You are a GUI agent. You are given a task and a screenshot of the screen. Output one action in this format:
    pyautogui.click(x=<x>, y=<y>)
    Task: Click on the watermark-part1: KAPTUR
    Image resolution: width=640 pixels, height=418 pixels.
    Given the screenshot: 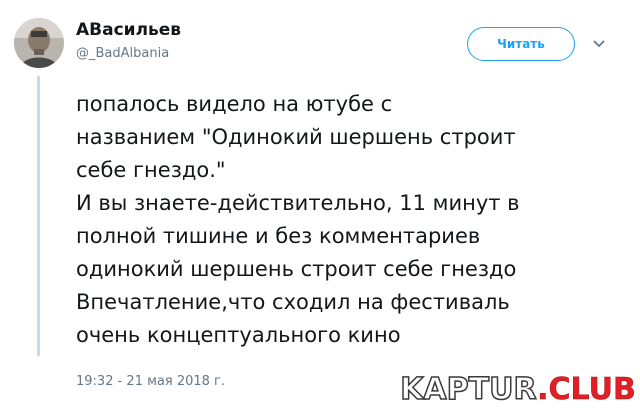 What is the action you would take?
    pyautogui.click(x=468, y=389)
    